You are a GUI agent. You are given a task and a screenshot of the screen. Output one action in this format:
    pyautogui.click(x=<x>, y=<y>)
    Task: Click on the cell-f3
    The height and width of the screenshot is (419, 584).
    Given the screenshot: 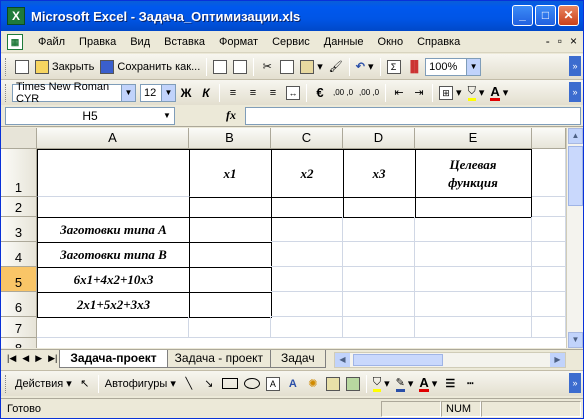 What is the action you would take?
    pyautogui.click(x=549, y=229)
    